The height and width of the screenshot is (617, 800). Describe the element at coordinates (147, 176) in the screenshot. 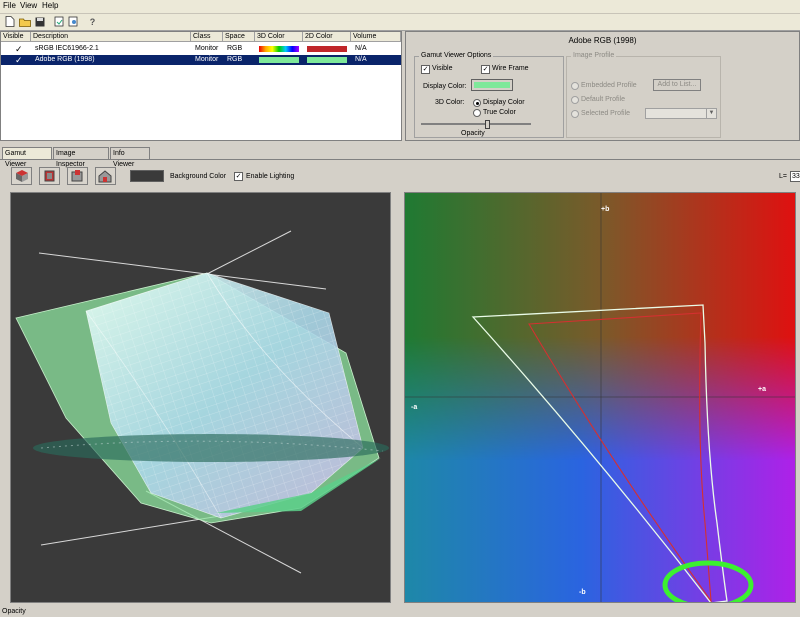

I see `background-color-button` at that location.